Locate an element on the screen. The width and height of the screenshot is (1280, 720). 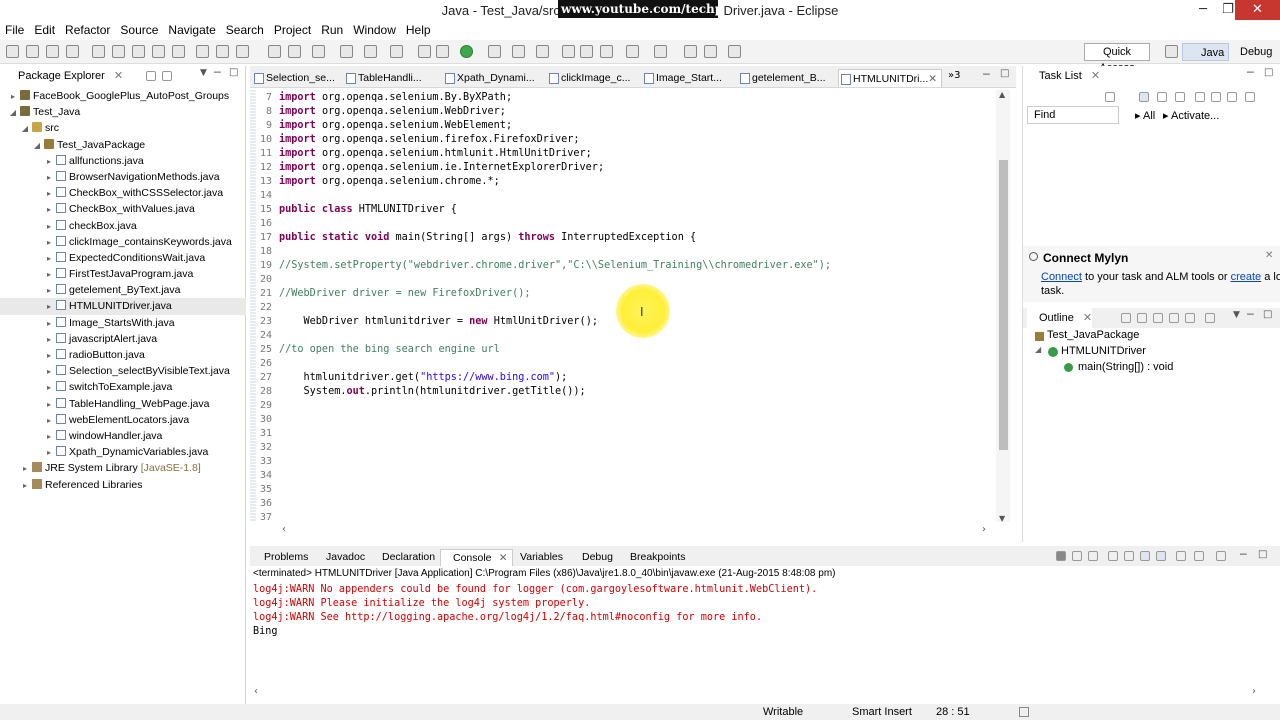
task-list-tab: Task List ✕ is located at coordinates (1063, 76).